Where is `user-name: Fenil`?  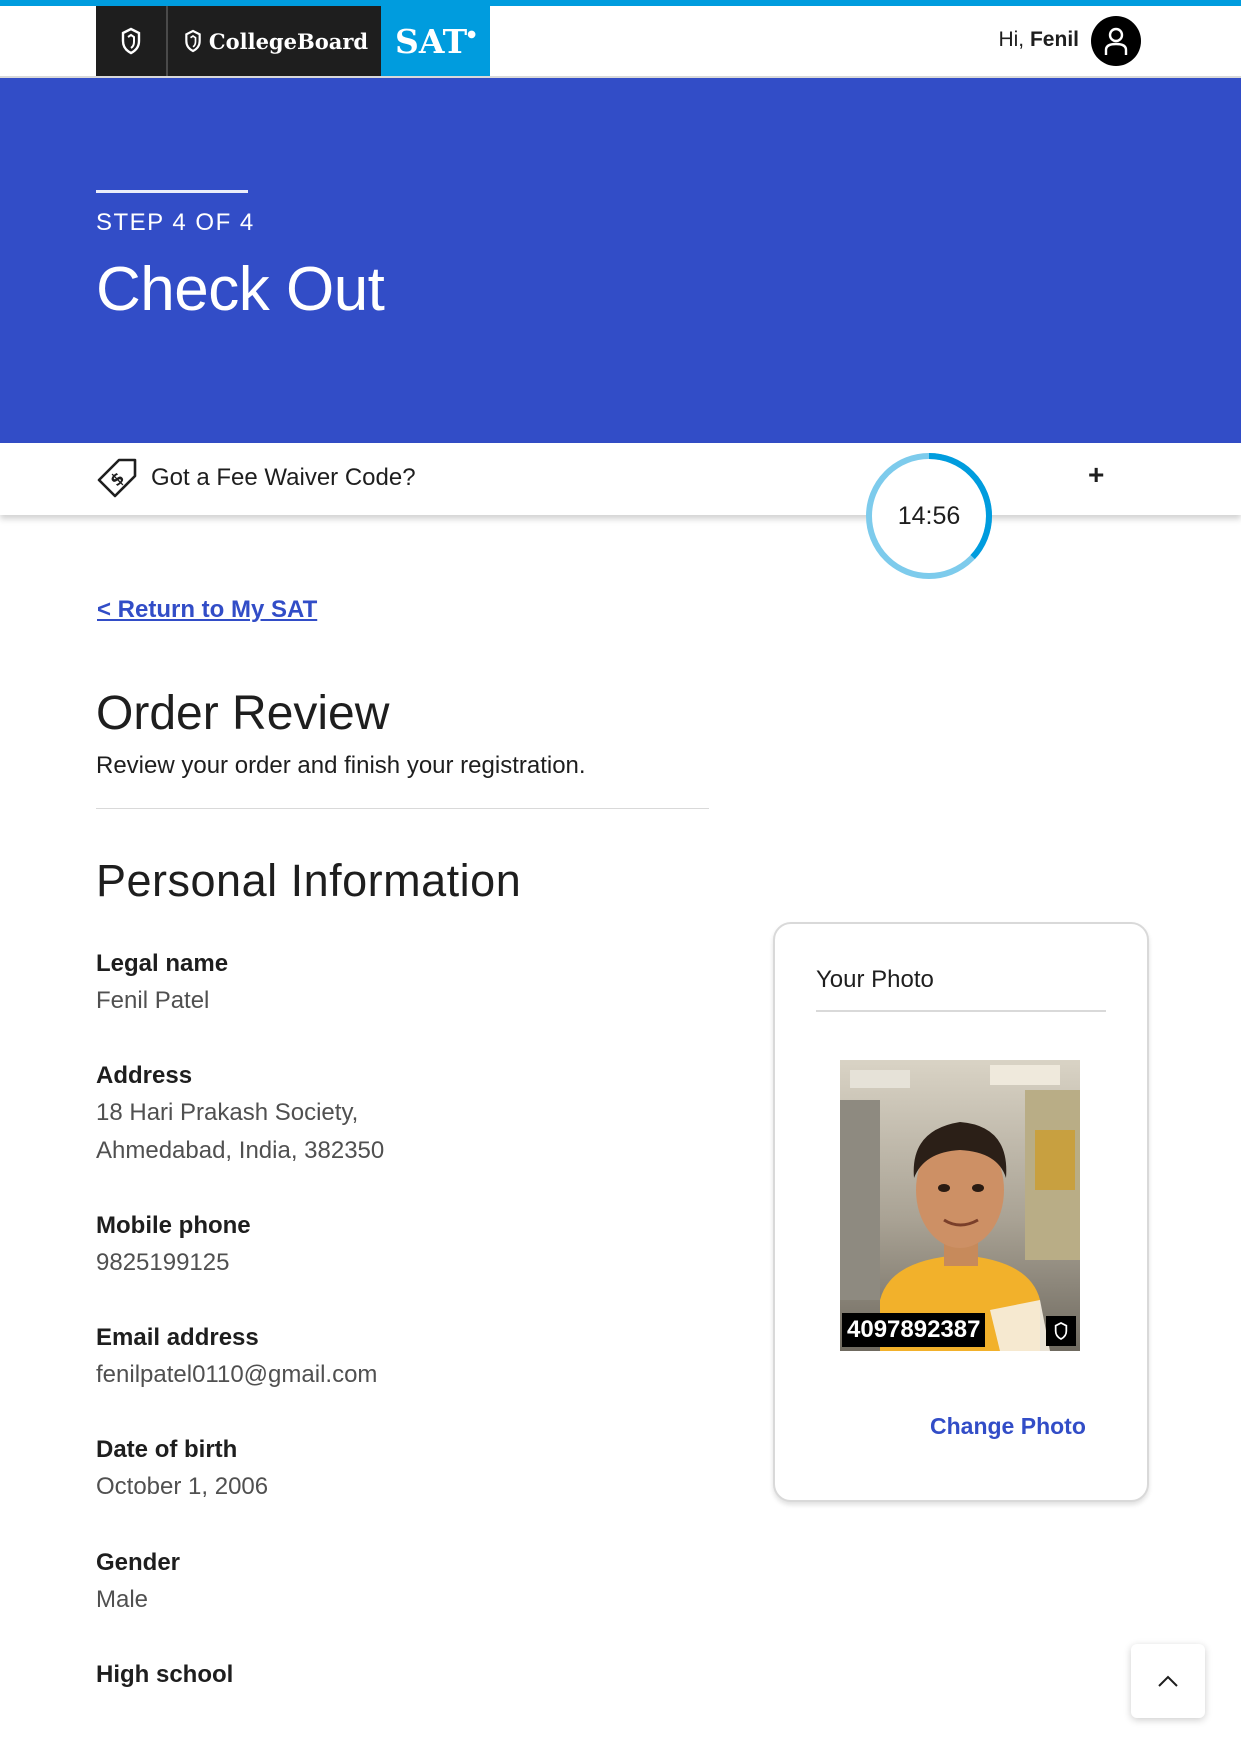 user-name: Fenil is located at coordinates (1054, 39).